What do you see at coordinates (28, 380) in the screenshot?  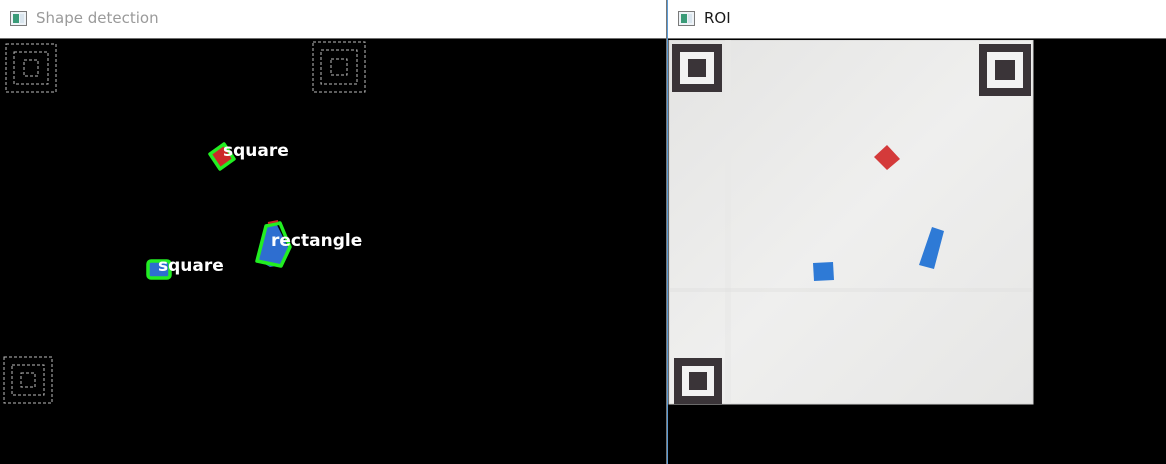 I see `marker-edge-bottom-left` at bounding box center [28, 380].